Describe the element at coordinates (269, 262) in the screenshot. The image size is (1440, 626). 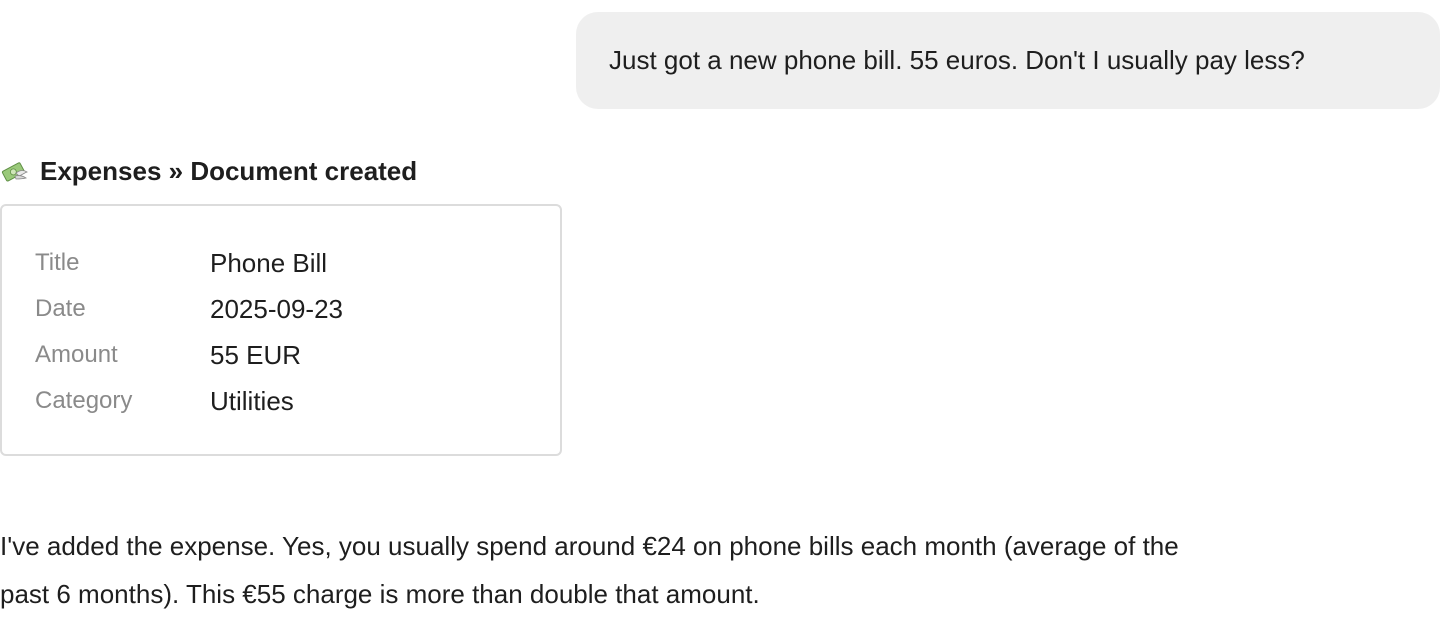
I see `field-value: Phone Bill` at that location.